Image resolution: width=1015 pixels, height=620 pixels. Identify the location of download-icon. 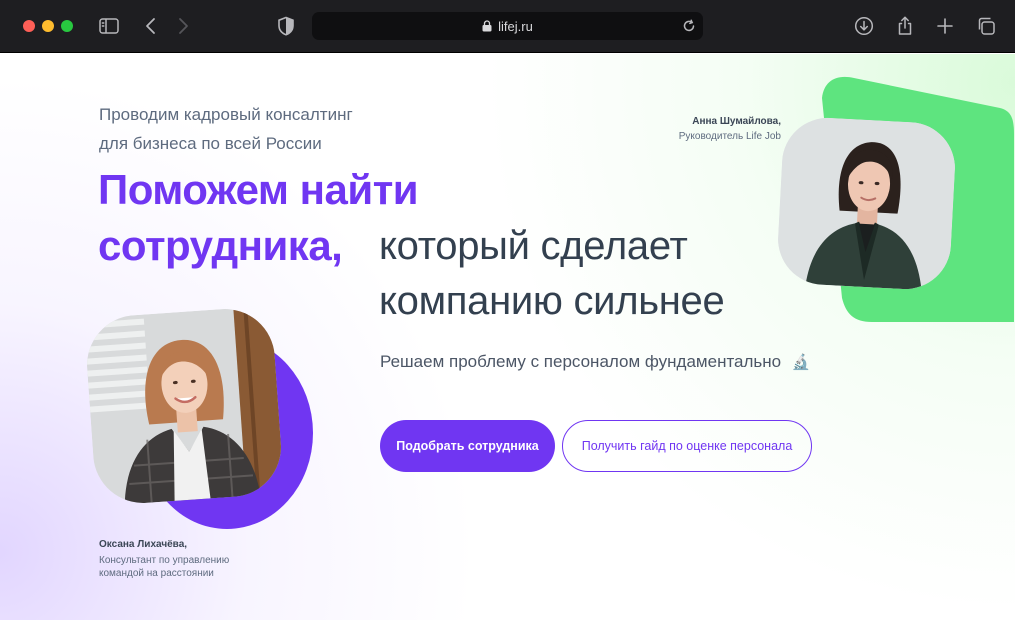
(864, 26).